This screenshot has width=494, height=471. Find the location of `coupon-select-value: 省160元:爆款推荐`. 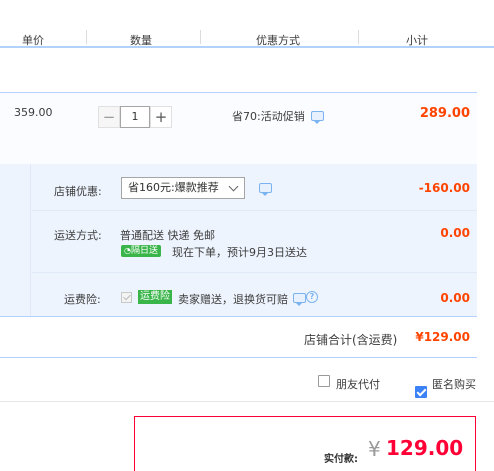

coupon-select-value: 省160元:爆款推荐 is located at coordinates (173, 187).